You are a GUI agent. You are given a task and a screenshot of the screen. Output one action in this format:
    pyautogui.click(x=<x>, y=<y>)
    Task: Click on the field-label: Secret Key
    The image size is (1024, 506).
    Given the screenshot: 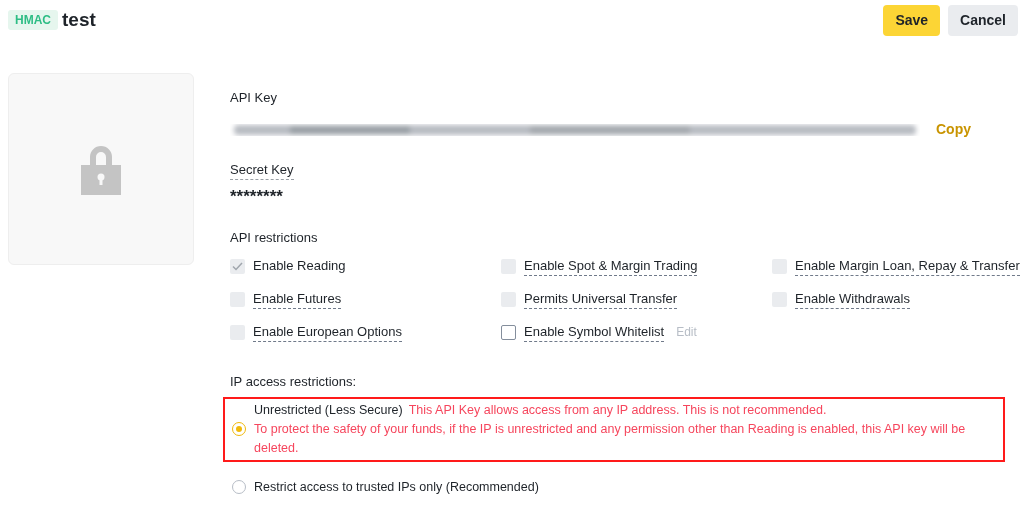 What is the action you would take?
    pyautogui.click(x=262, y=169)
    